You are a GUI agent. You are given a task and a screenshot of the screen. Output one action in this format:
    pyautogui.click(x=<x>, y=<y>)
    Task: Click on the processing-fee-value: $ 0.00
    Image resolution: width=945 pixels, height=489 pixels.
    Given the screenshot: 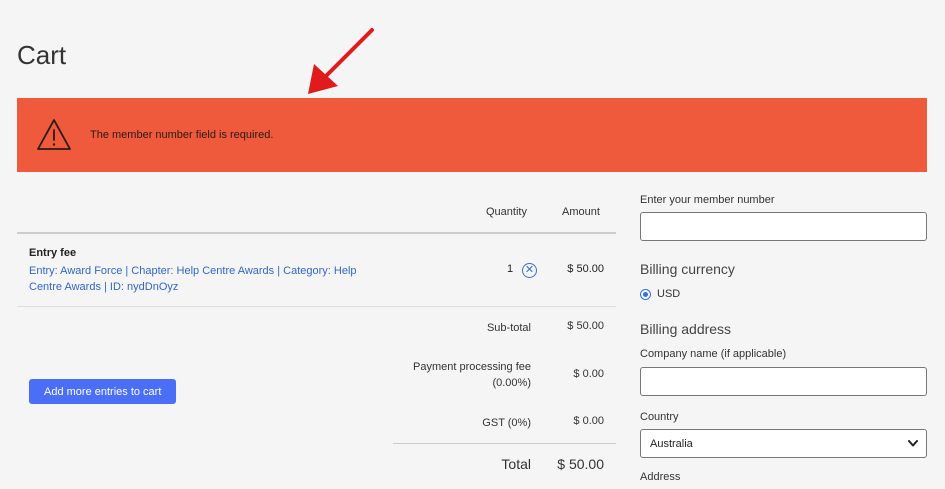 What is the action you would take?
    pyautogui.click(x=588, y=374)
    